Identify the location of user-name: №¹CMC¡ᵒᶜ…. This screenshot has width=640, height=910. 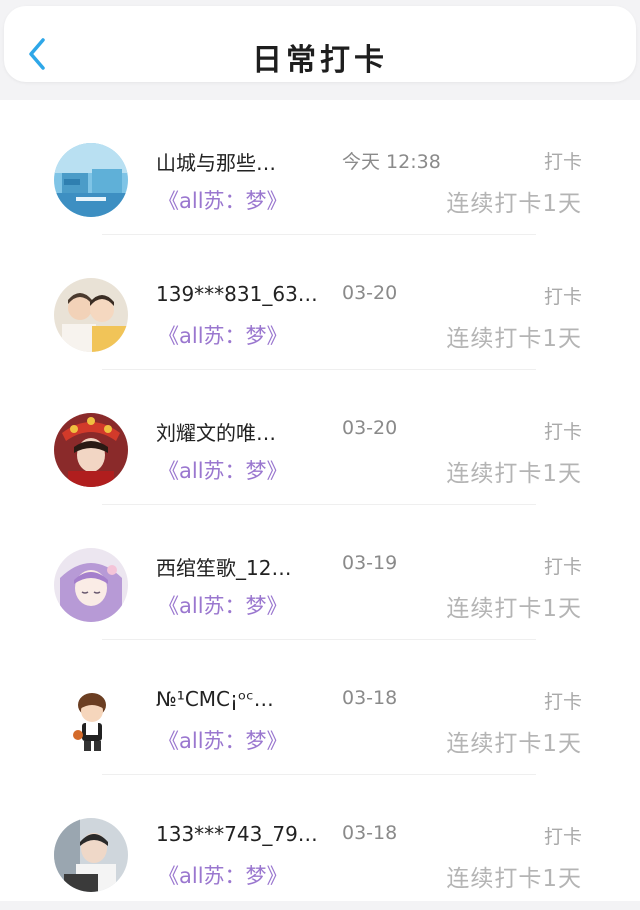
(215, 699).